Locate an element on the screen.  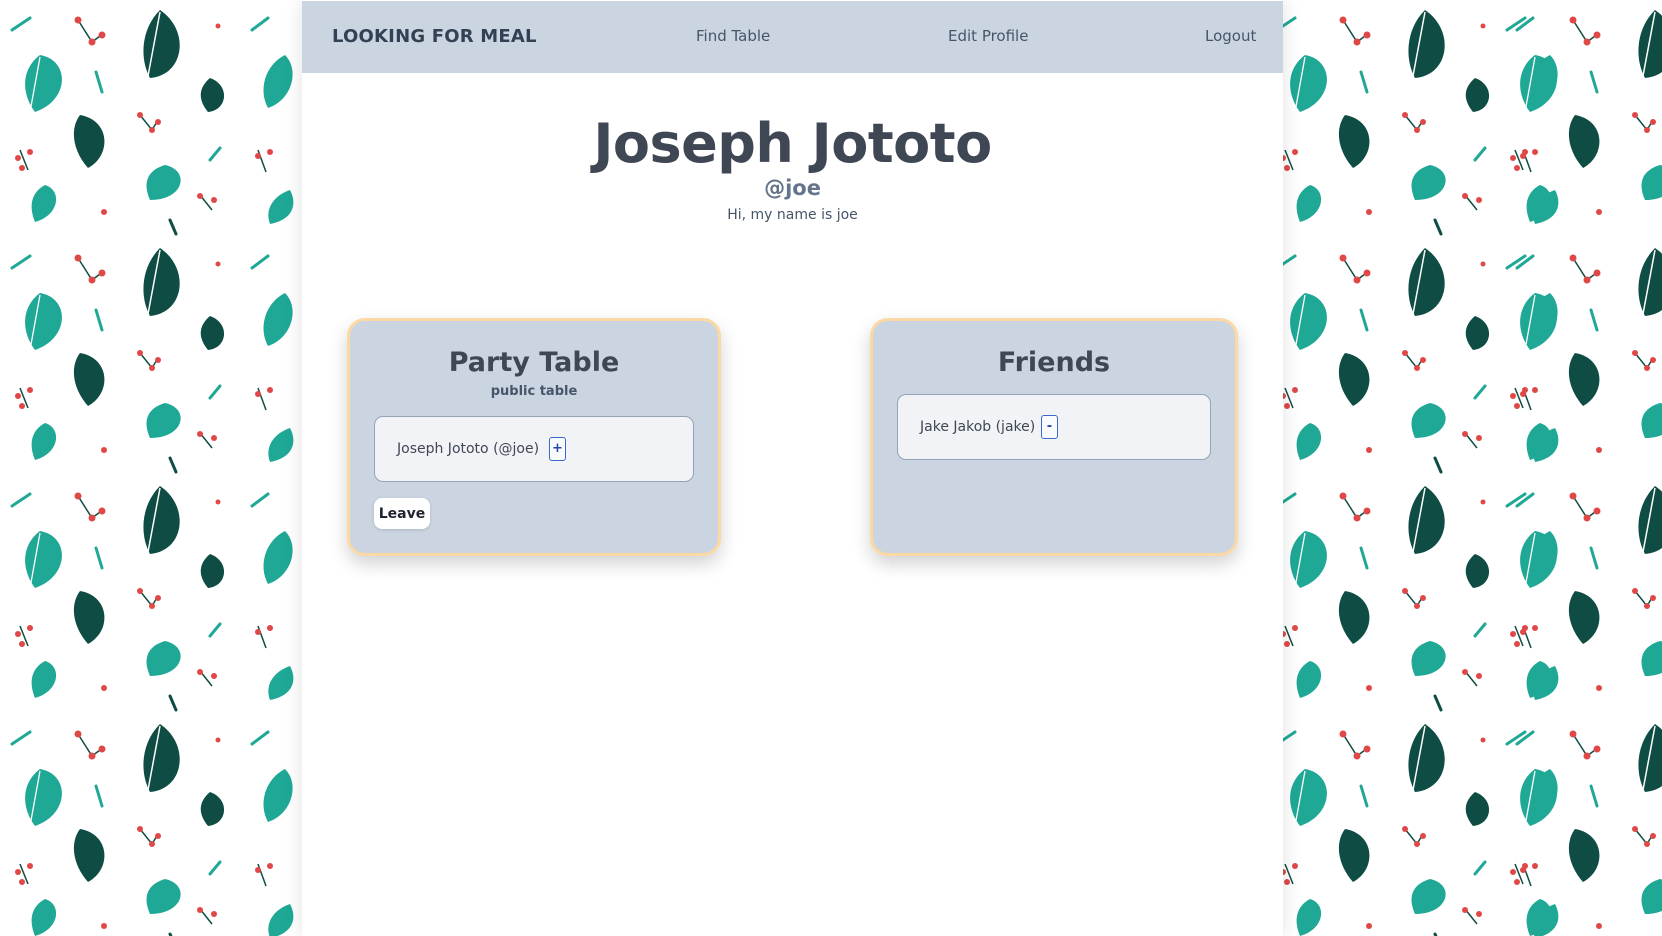
table-member-item: Joseph Jototo (@joe) + is located at coordinates (534, 449).